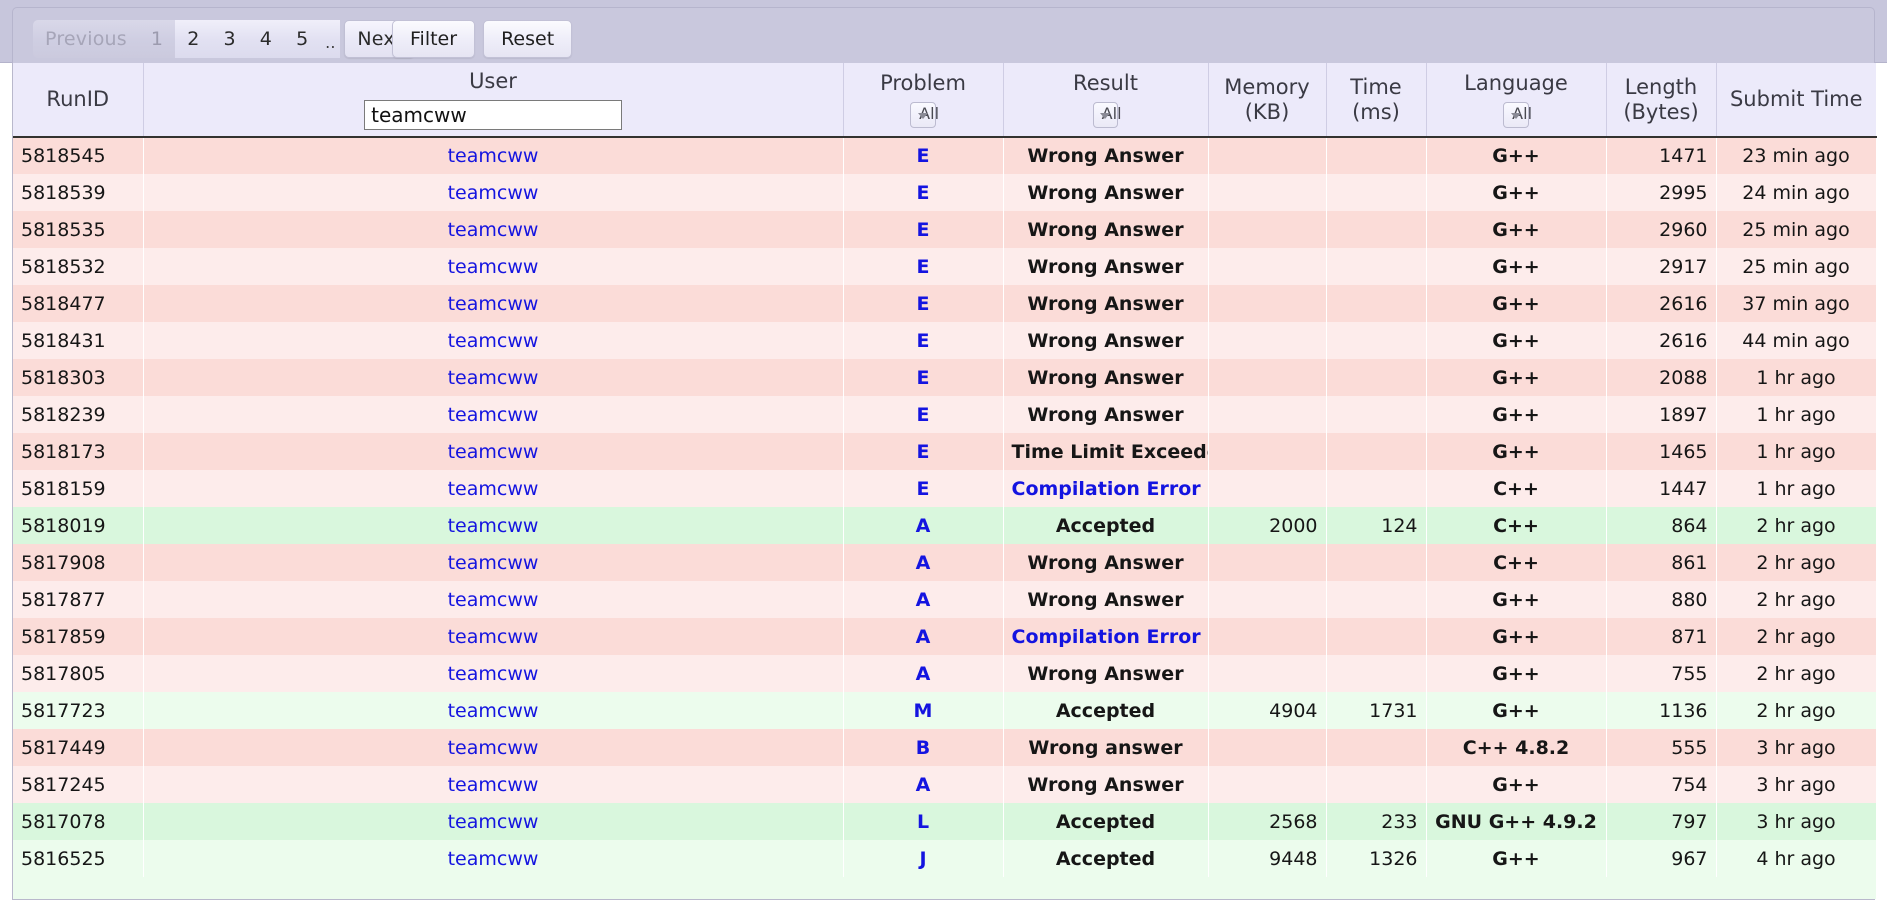 The image size is (1887, 900). What do you see at coordinates (157, 39) in the screenshot?
I see `pagination-page-1: 1` at bounding box center [157, 39].